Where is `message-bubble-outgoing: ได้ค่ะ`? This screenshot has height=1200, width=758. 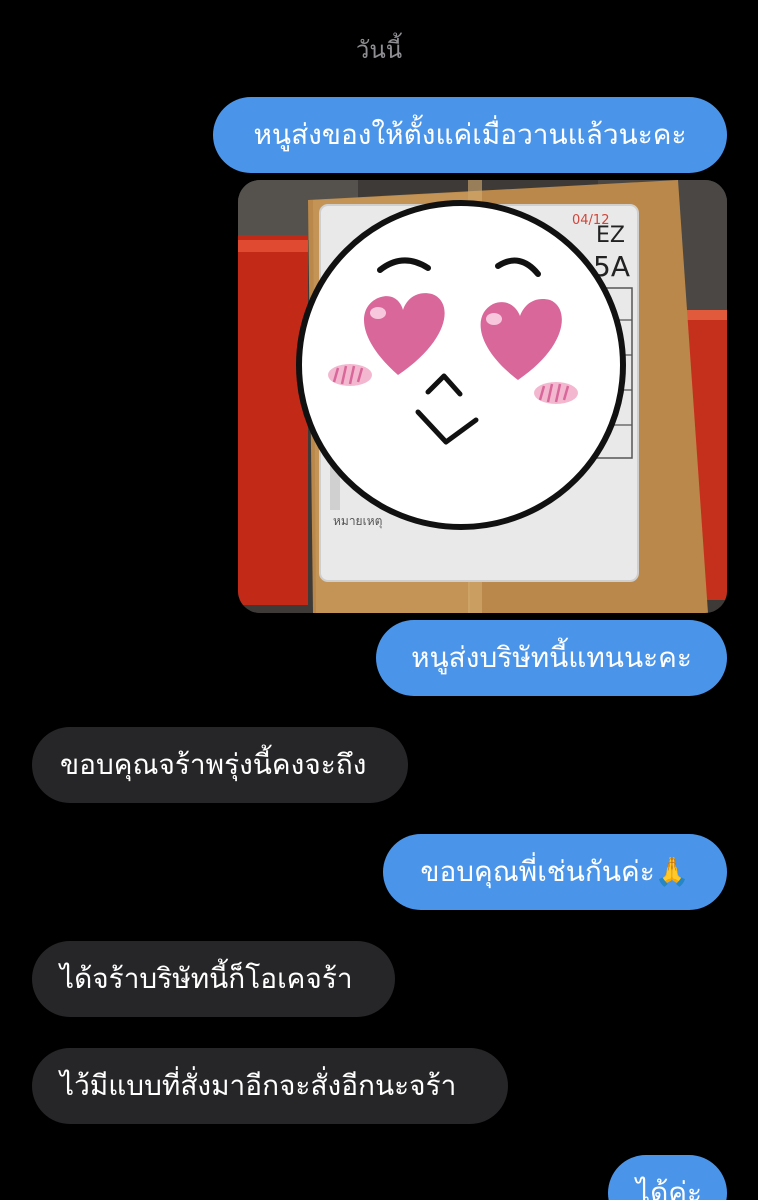 message-bubble-outgoing: ได้ค่ะ is located at coordinates (667, 1177).